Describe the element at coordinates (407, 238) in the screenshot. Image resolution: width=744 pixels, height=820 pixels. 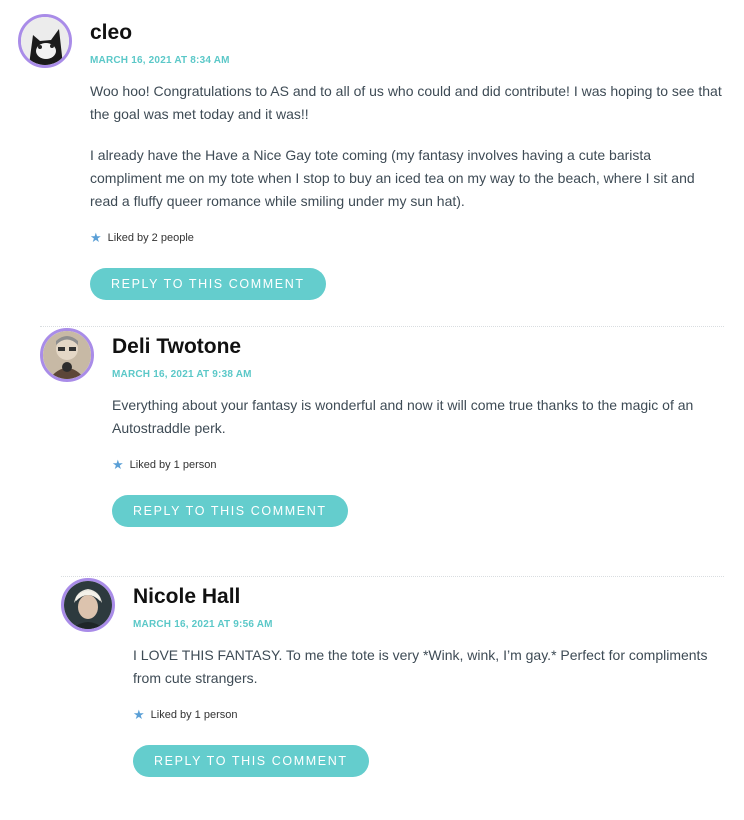
I see `likes: ★ Liked by 2 people` at that location.